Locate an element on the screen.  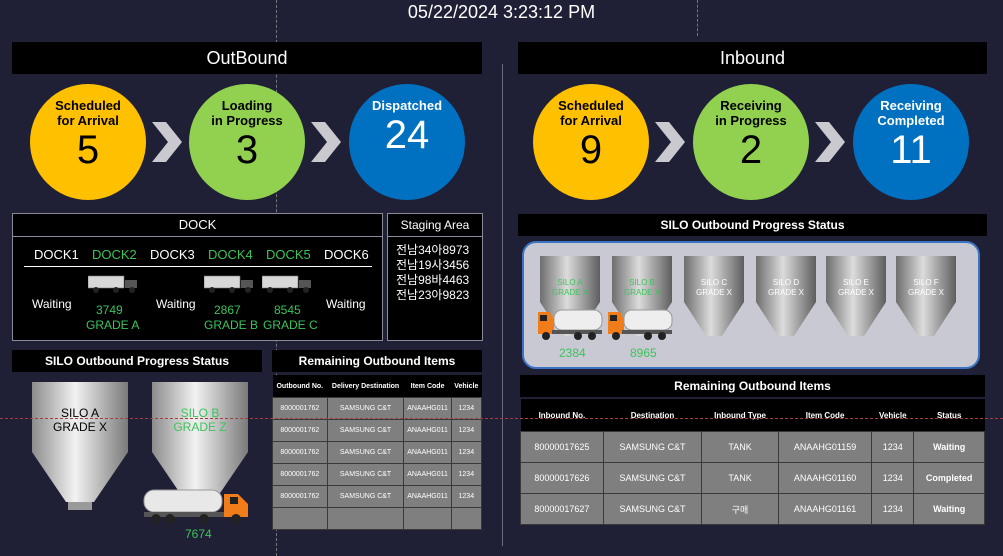
status-badge: Waiting is located at coordinates (949, 447).